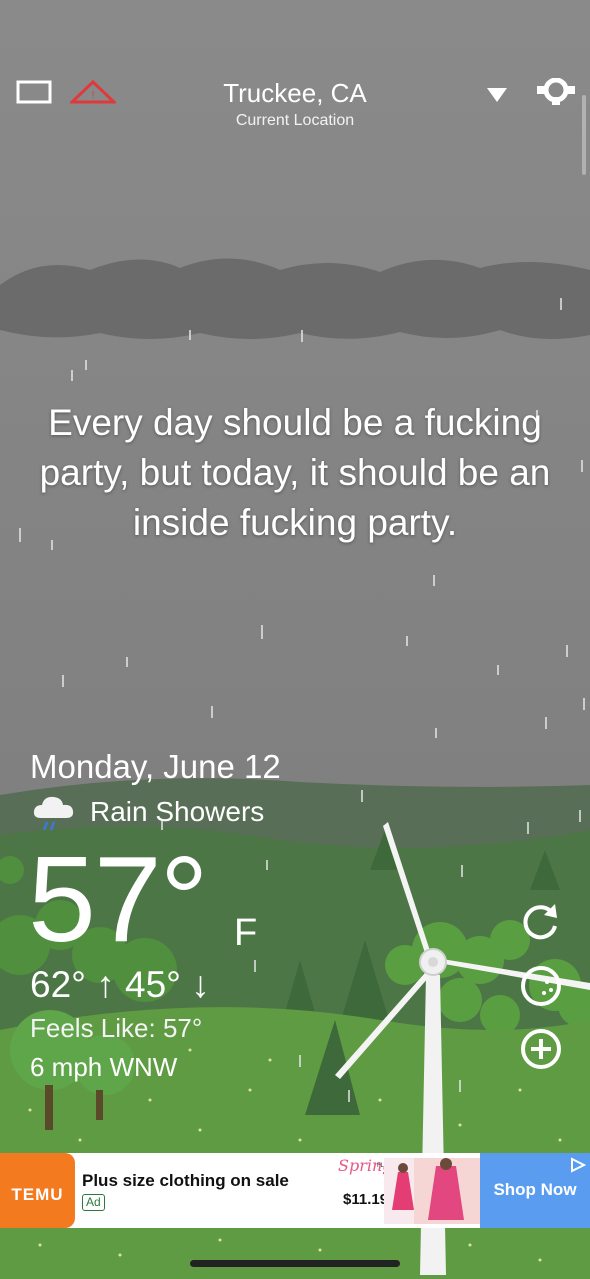 The width and height of the screenshot is (590, 1279). I want to click on refresh-icon, so click(541, 922).